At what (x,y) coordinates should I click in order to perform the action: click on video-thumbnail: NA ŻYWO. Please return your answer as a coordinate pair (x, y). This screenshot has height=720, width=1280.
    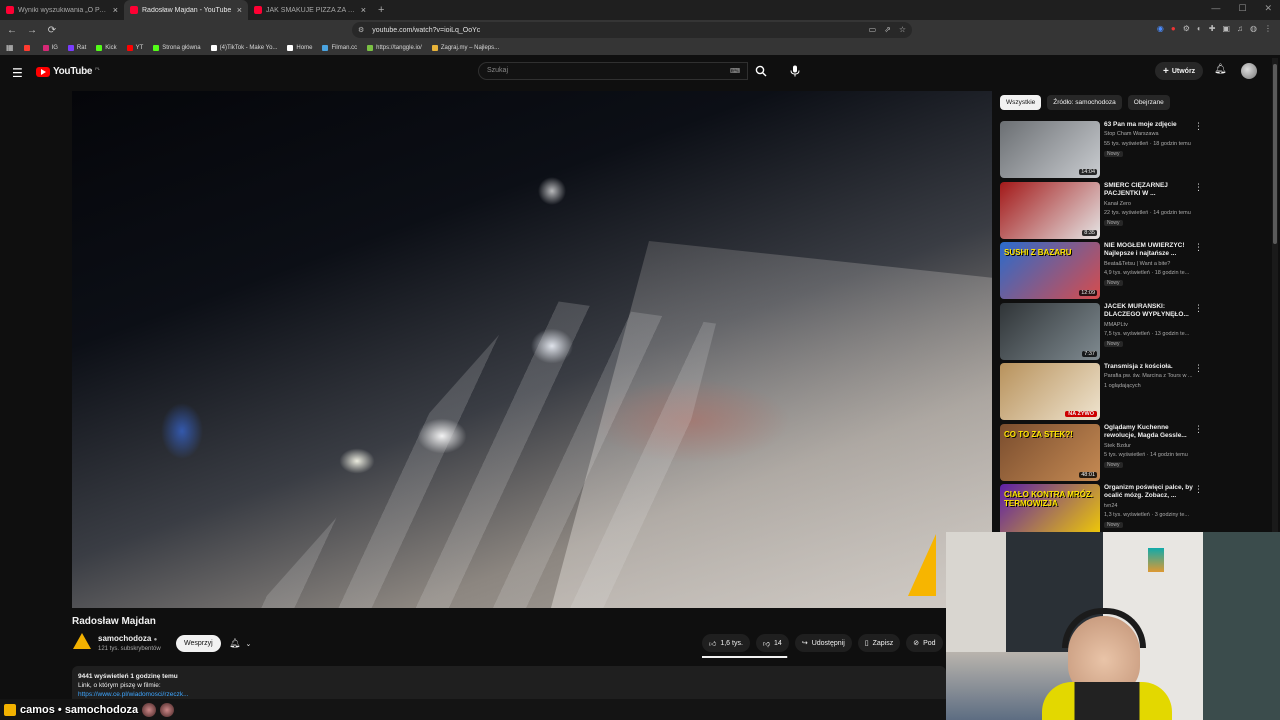
    Looking at the image, I should click on (1050, 391).